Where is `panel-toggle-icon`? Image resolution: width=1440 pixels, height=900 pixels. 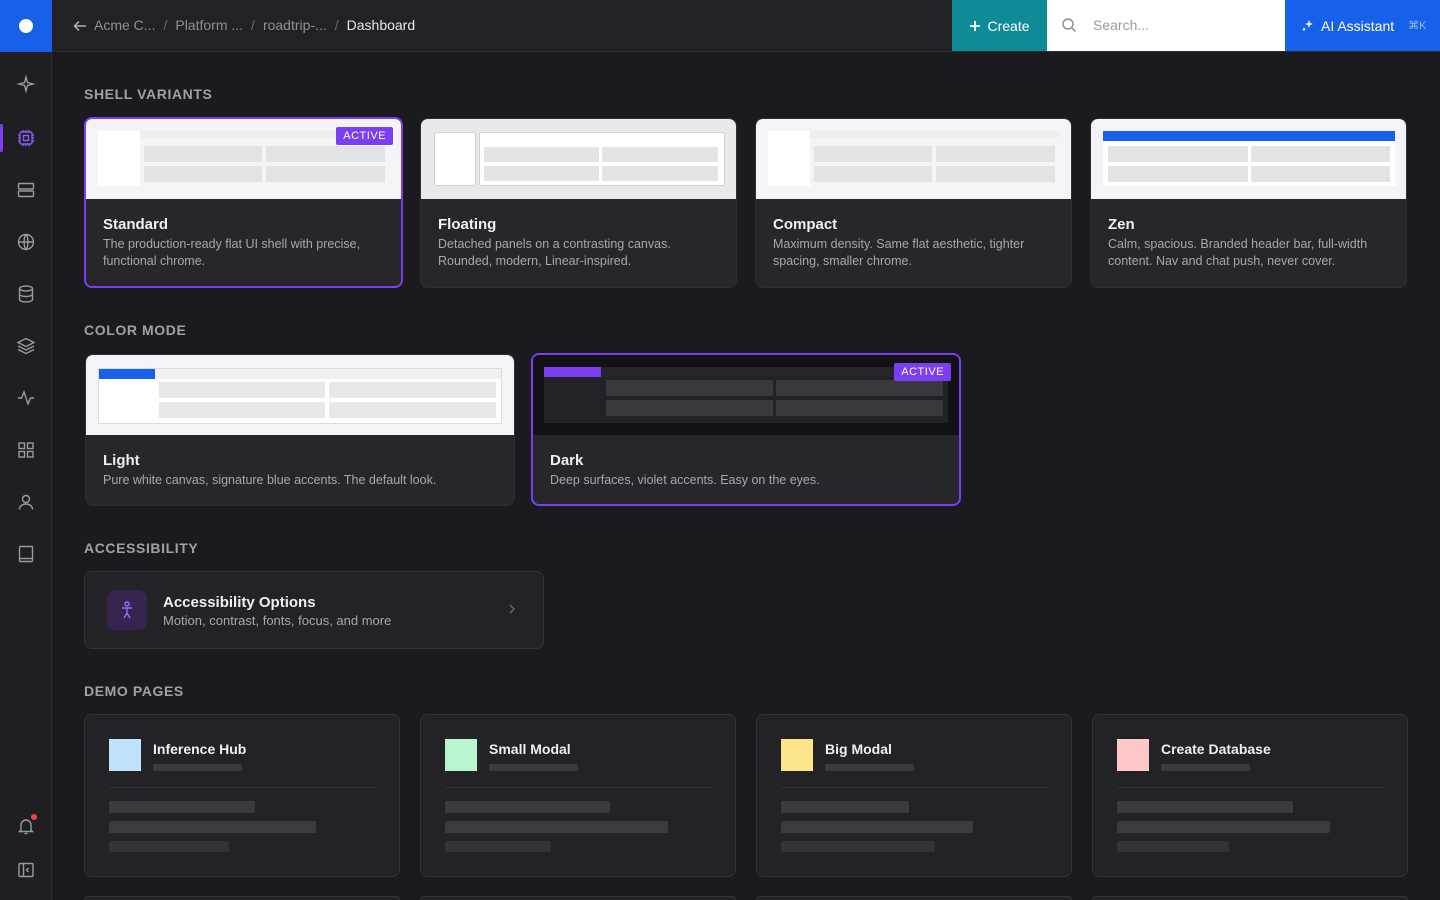 panel-toggle-icon is located at coordinates (26, 870).